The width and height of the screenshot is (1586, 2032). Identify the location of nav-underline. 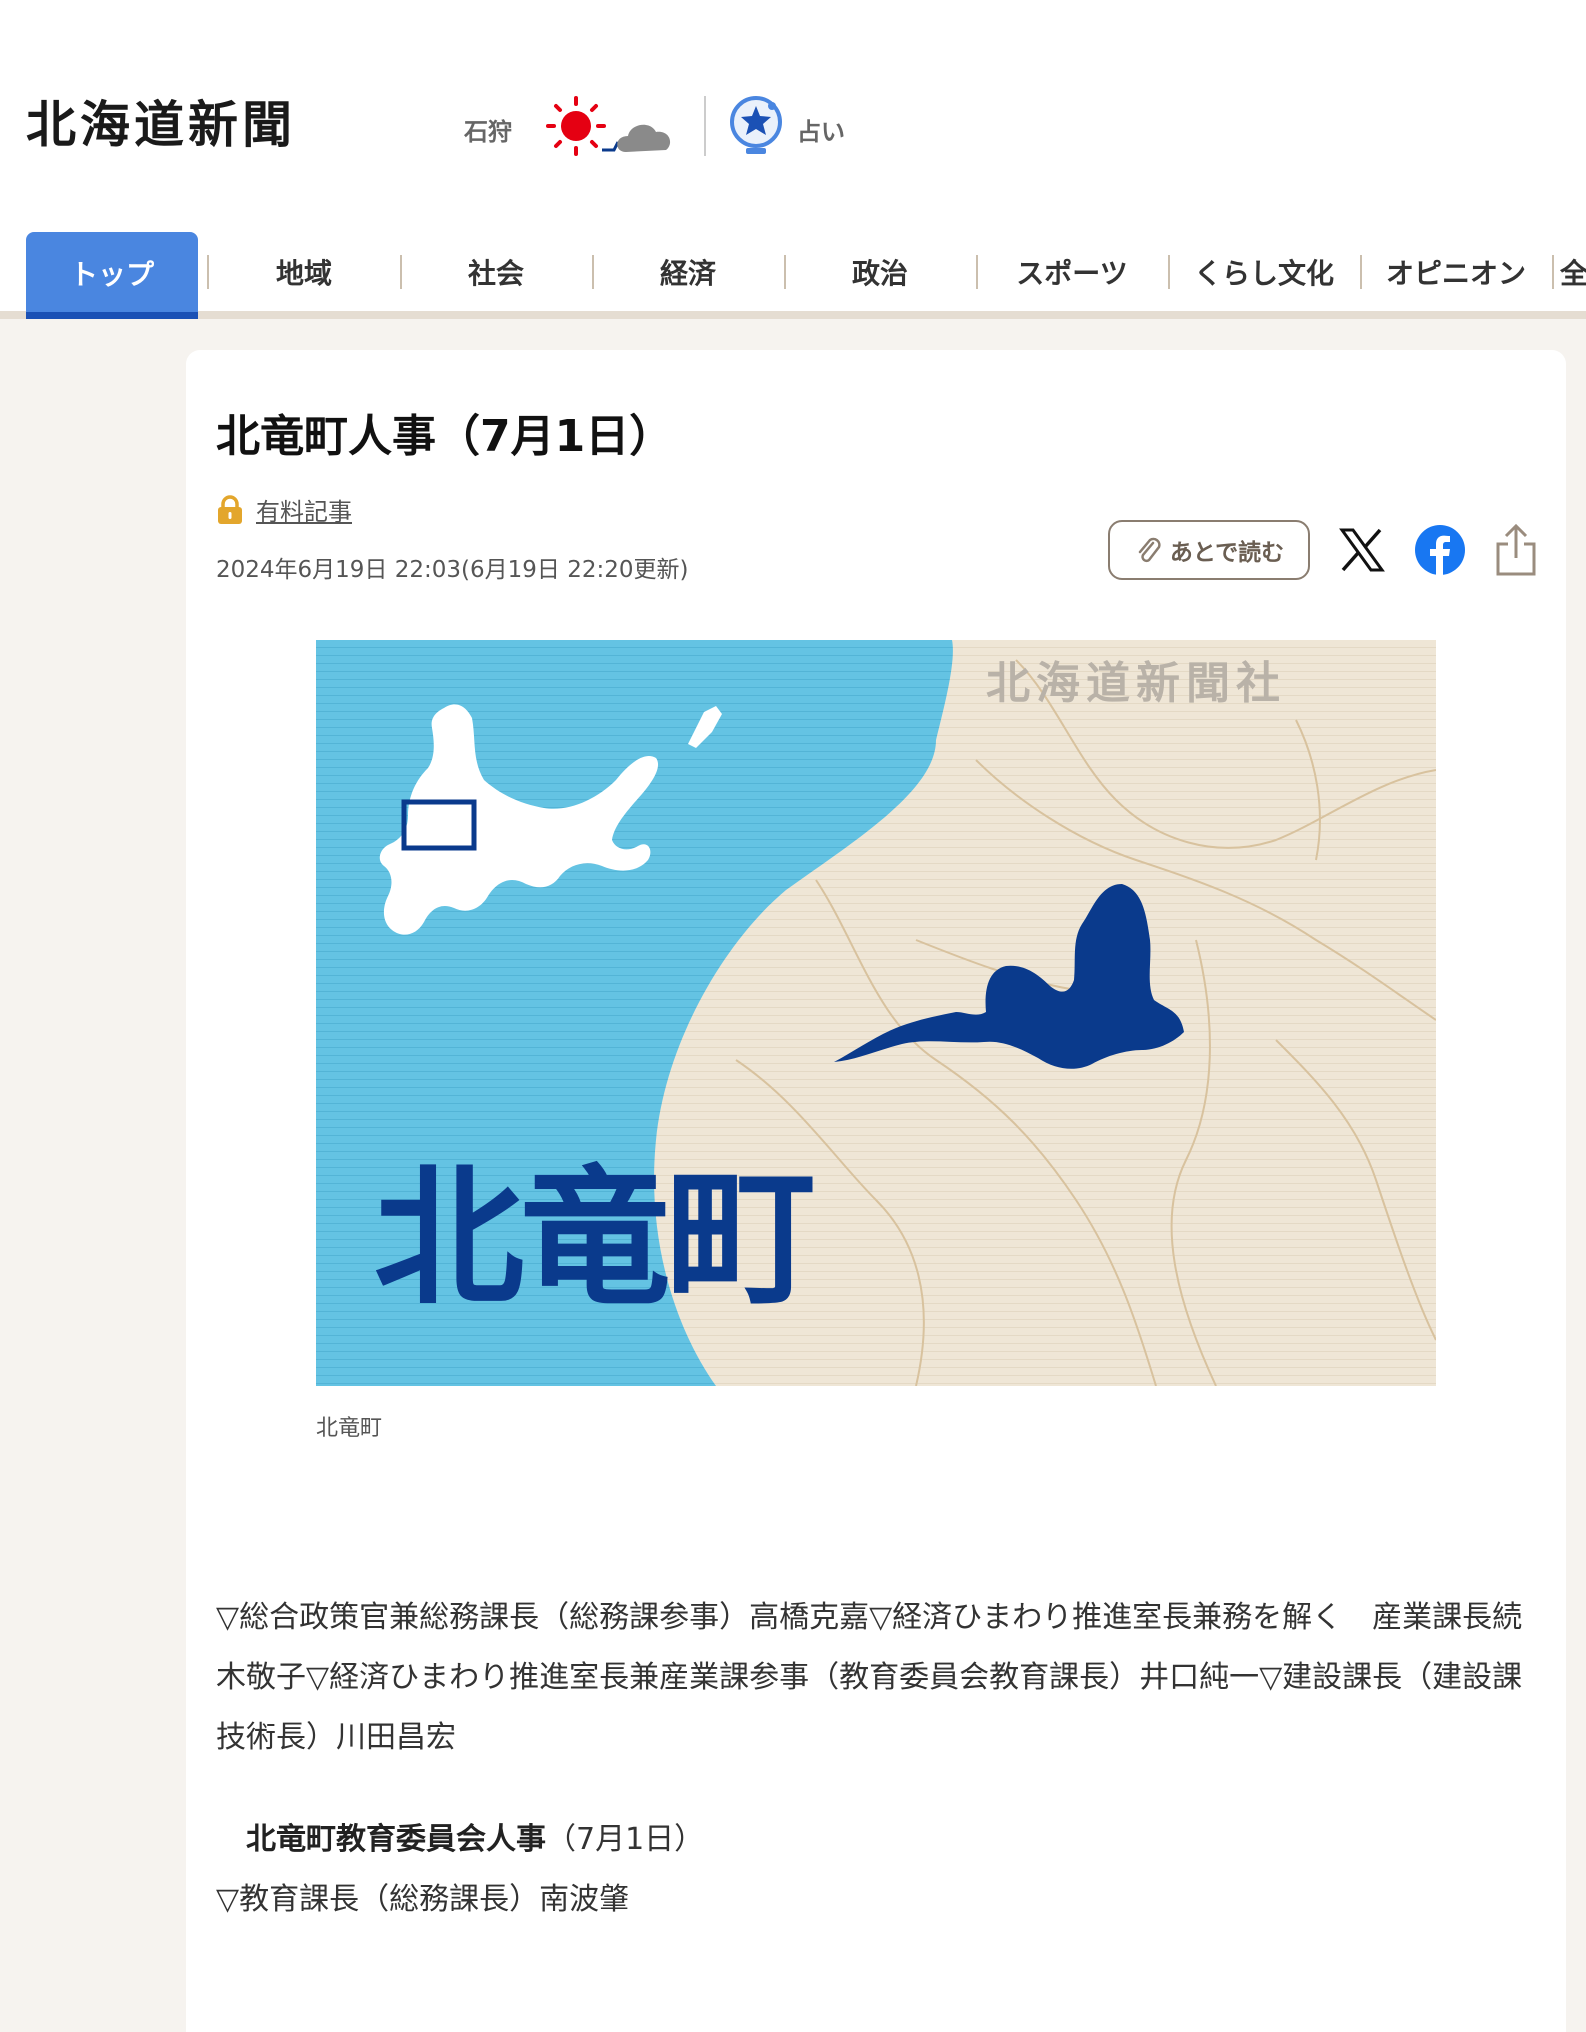
(793, 315).